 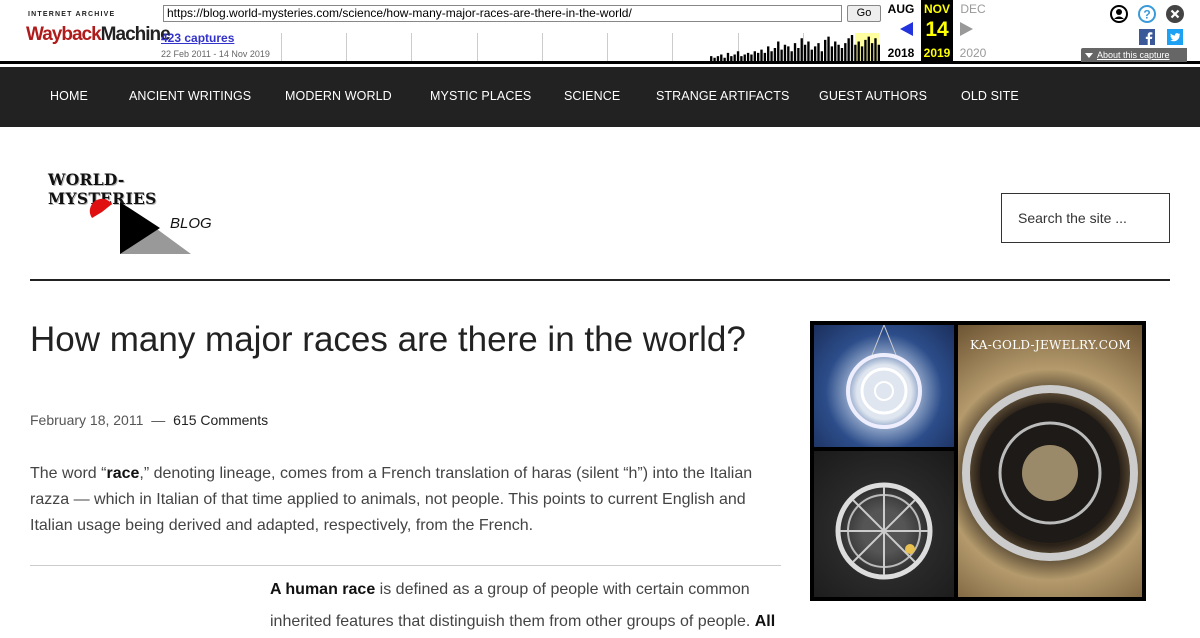 I want to click on article-divider, so click(x=405, y=565).